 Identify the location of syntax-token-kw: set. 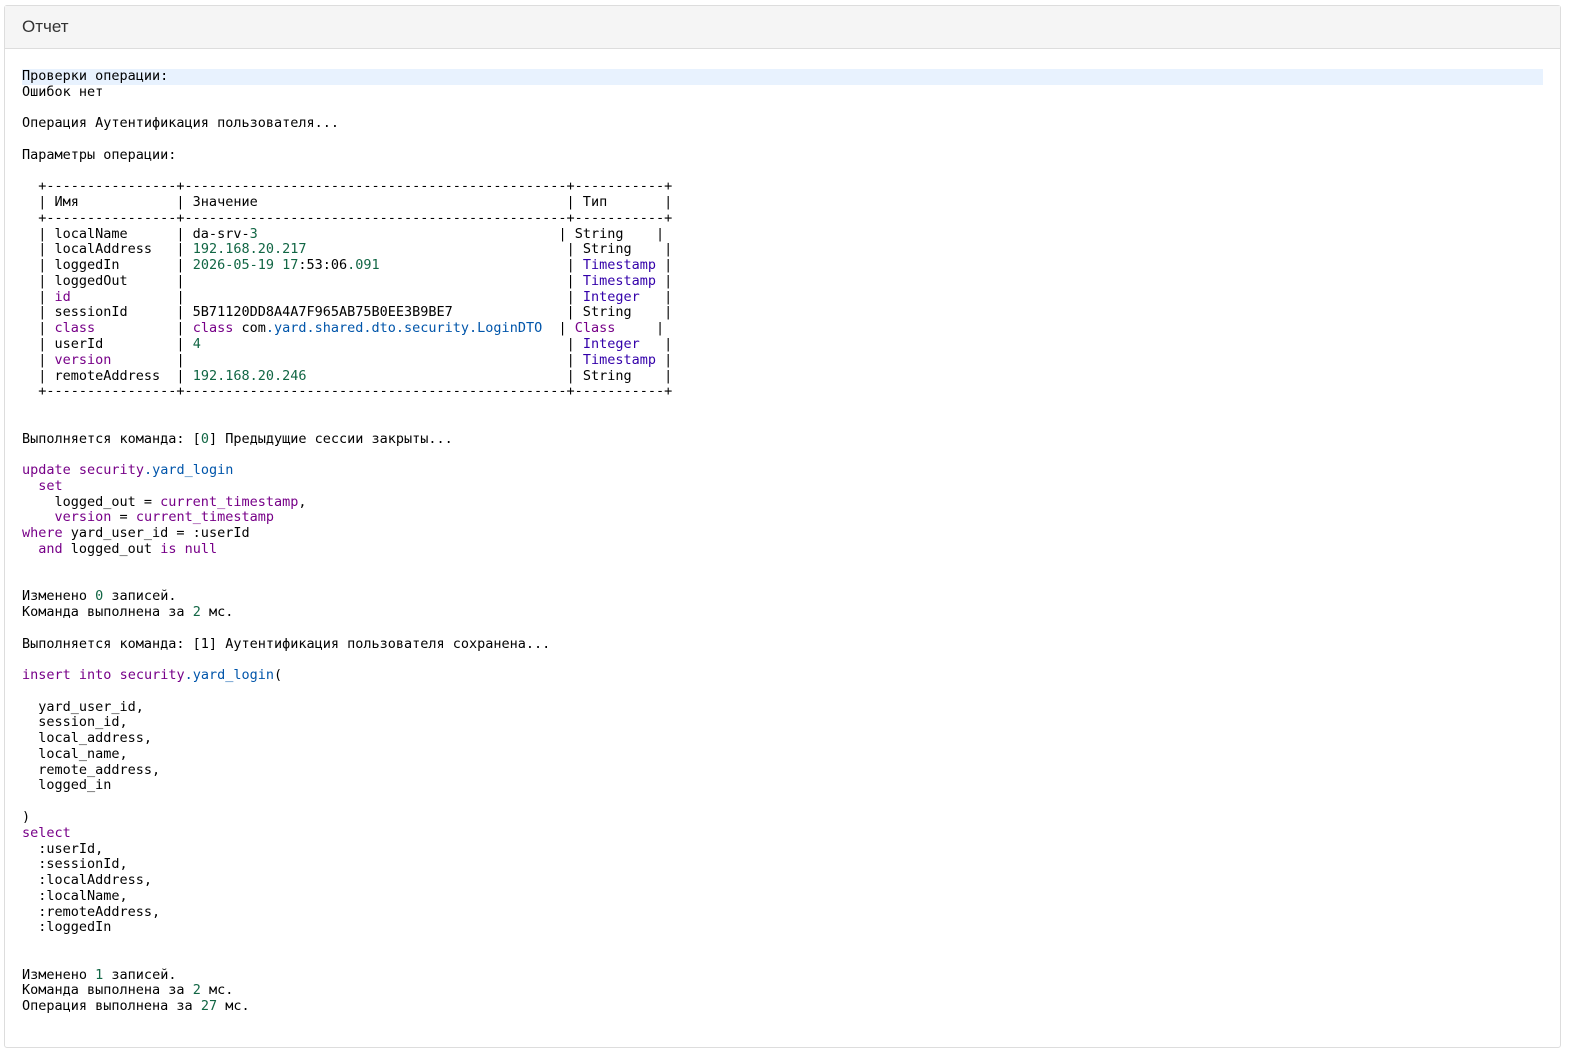
(50, 485).